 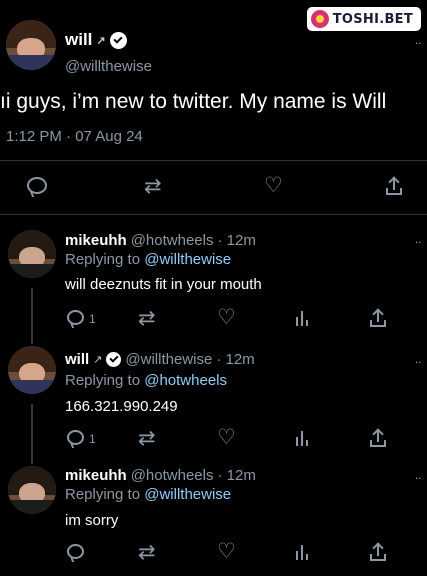 I want to click on tweet-actions: ⇄ ♡, so click(x=213, y=187).